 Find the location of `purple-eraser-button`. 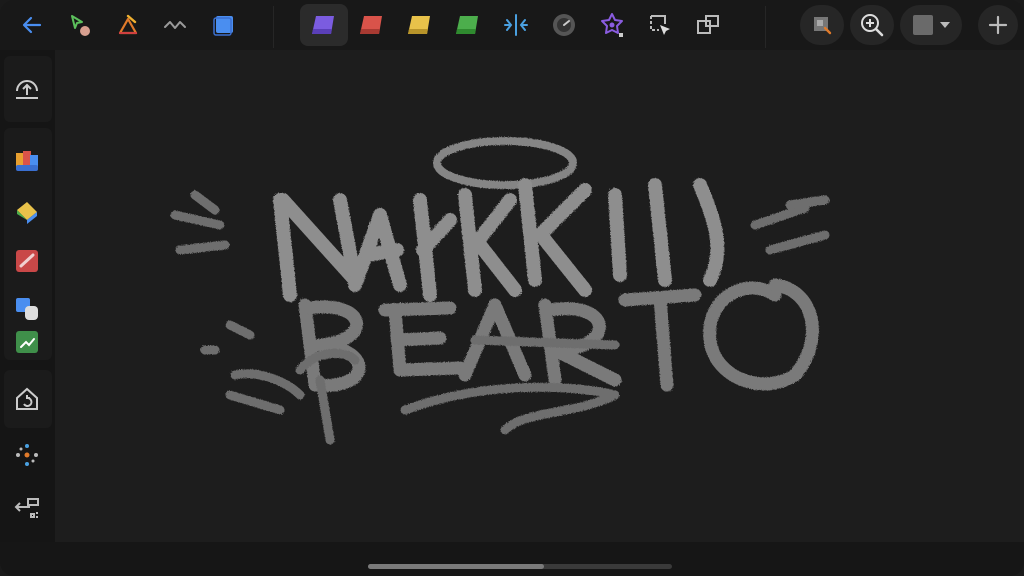

purple-eraser-button is located at coordinates (324, 25).